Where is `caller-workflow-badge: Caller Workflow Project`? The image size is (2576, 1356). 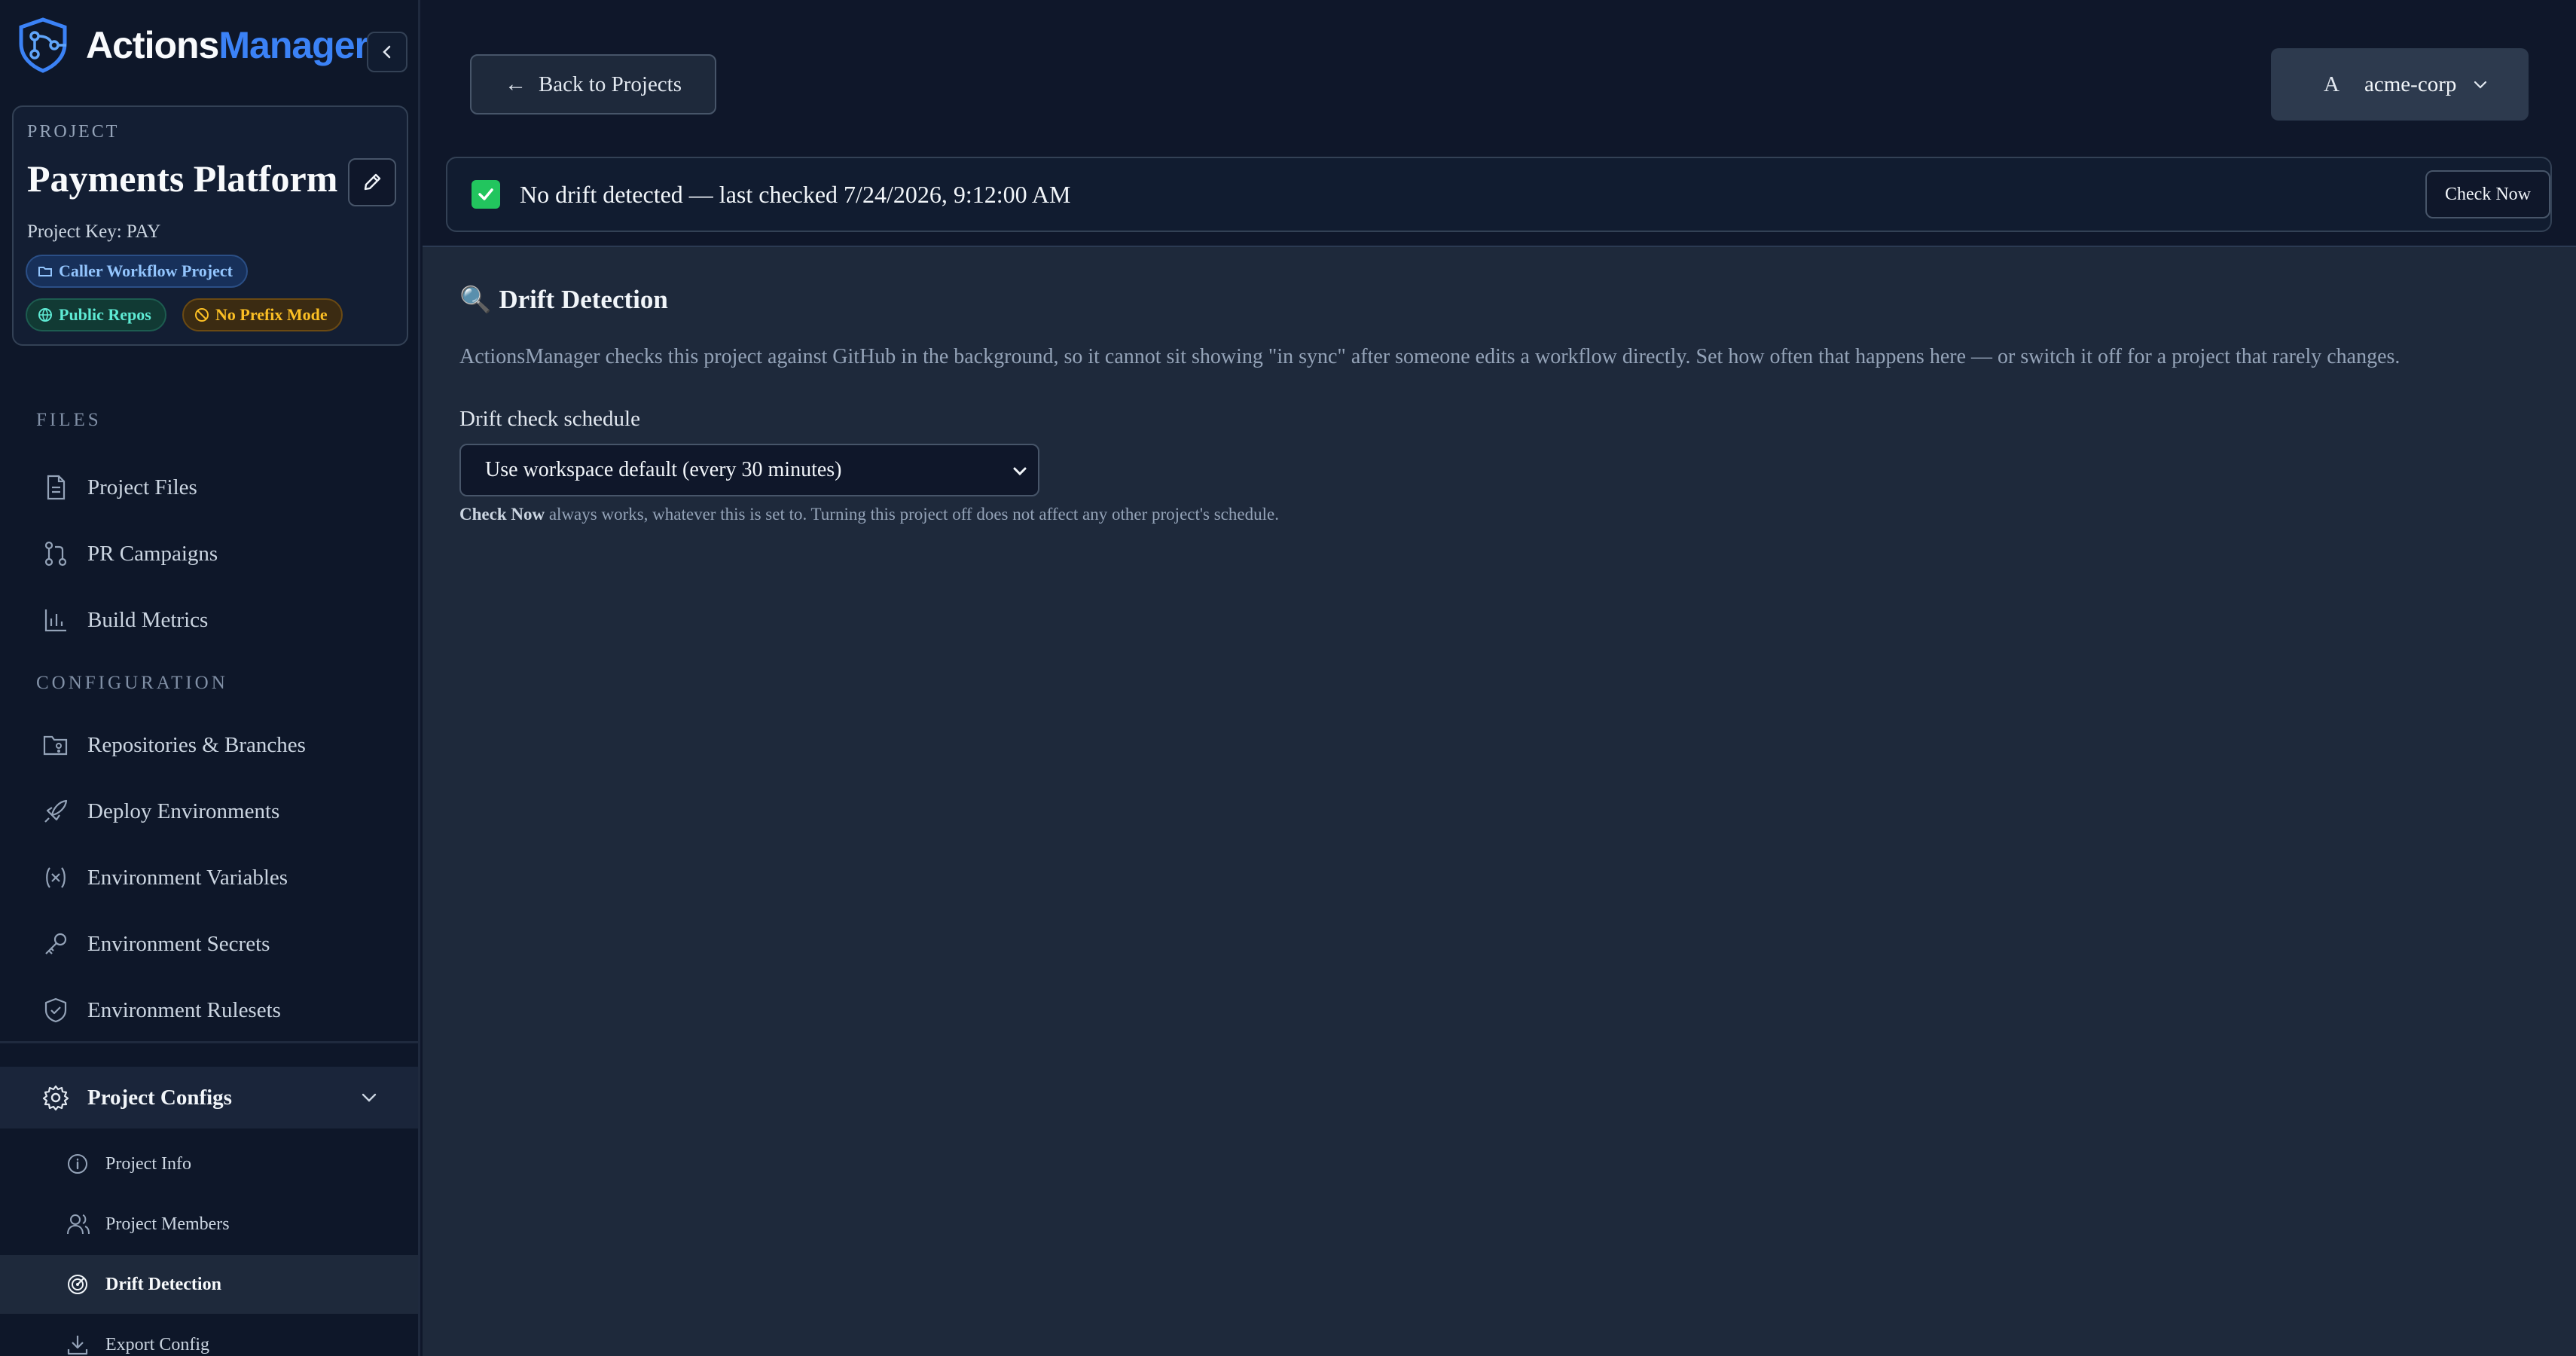 caller-workflow-badge: Caller Workflow Project is located at coordinates (137, 271).